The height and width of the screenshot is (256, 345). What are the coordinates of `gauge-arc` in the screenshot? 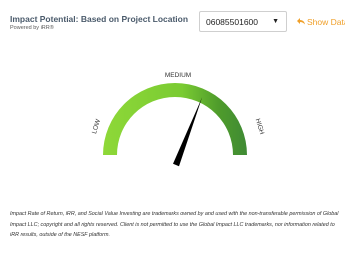 It's located at (175, 119).